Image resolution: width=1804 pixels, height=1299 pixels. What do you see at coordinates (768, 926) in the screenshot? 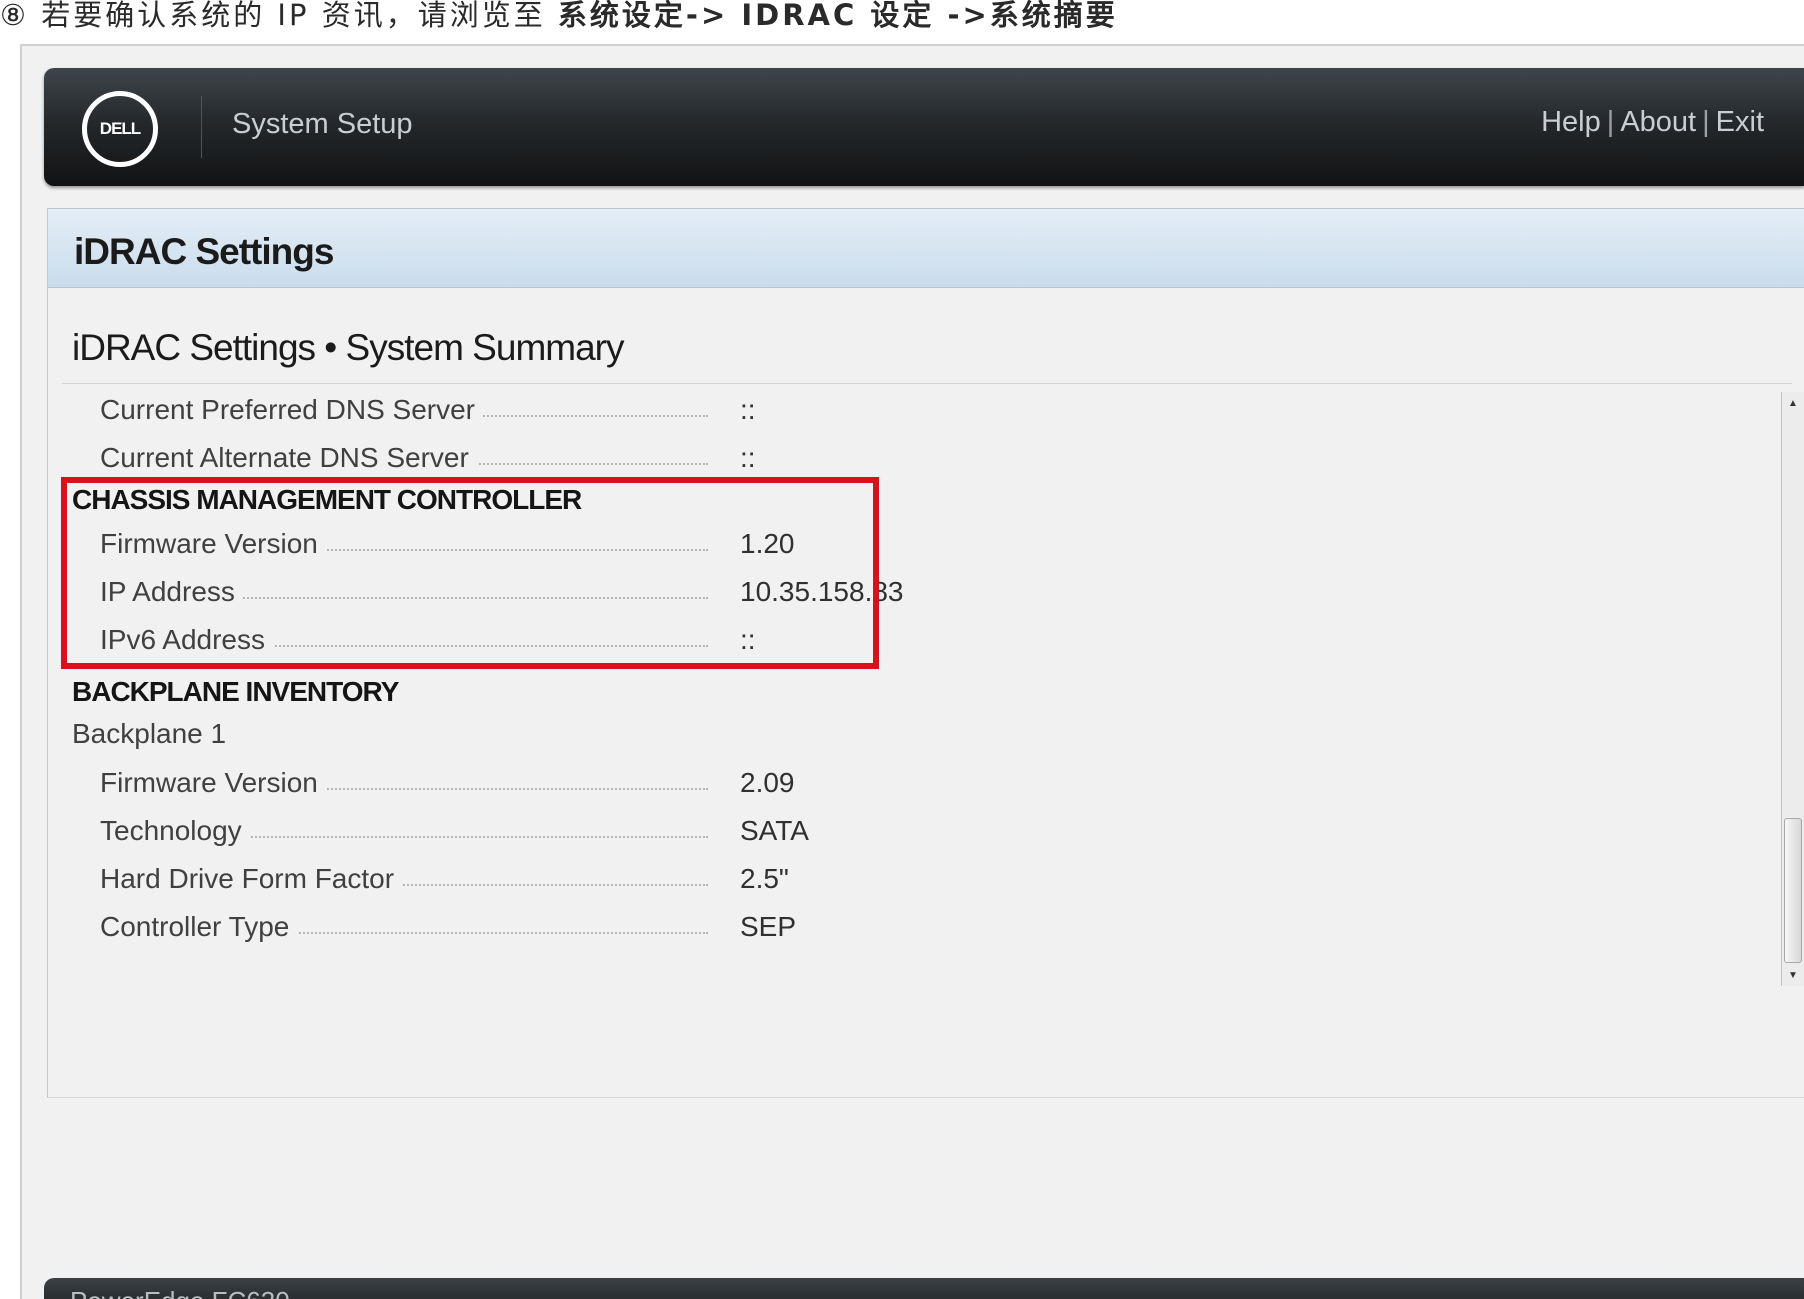
I see `setting-value: SEP` at bounding box center [768, 926].